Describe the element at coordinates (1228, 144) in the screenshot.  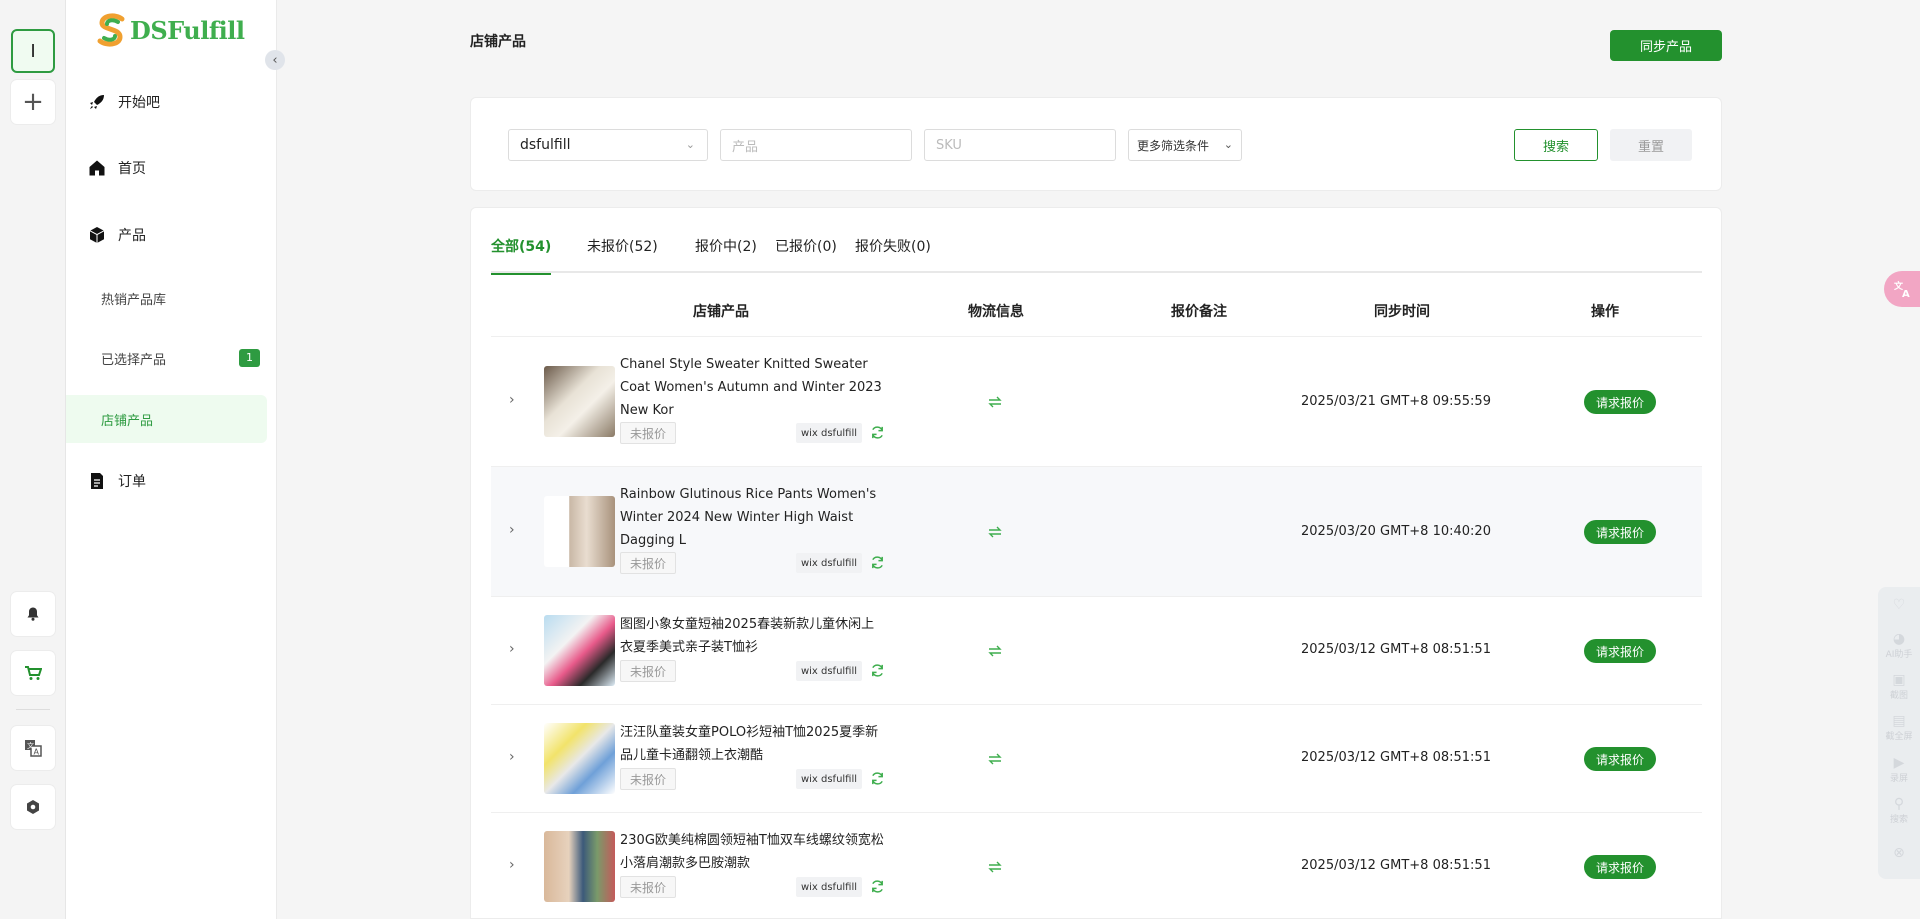
I see `chevron-down-icon: ⌄` at that location.